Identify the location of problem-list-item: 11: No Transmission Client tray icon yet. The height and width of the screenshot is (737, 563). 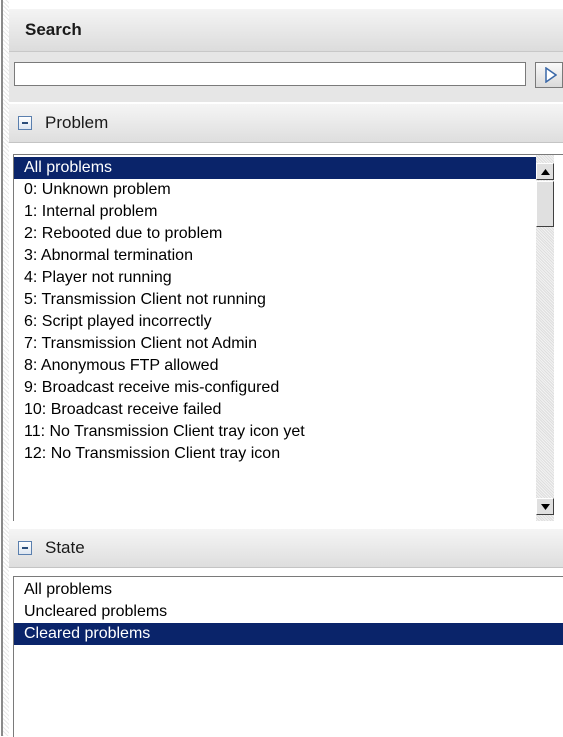
(275, 432).